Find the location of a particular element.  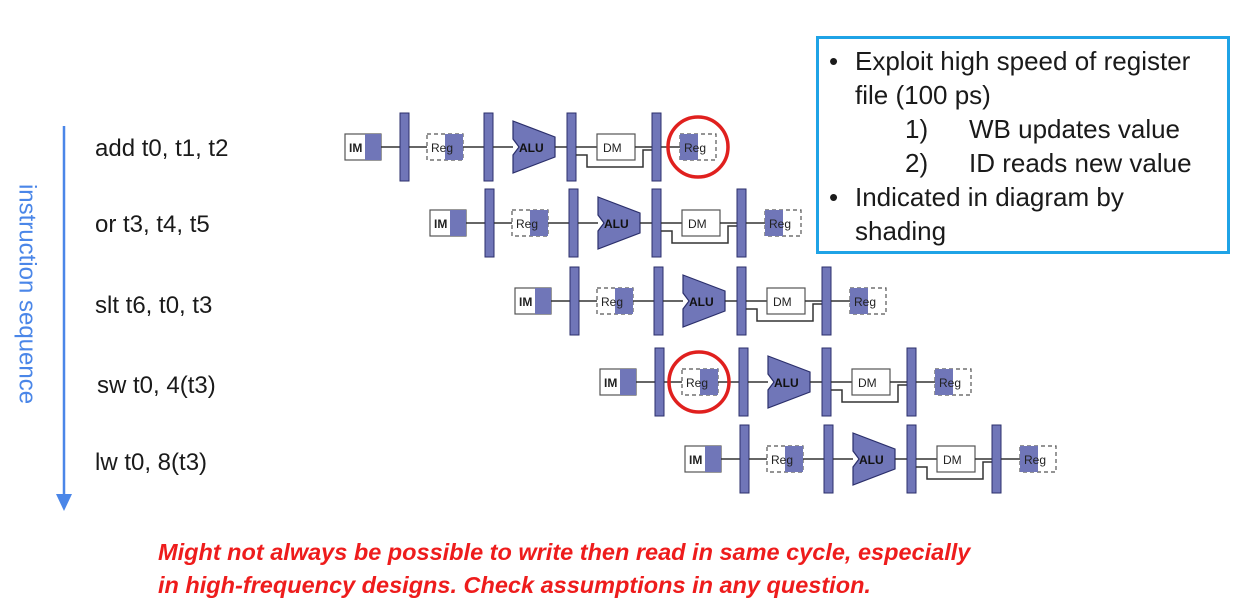

info-subitem-1-number: 1) is located at coordinates (917, 129).